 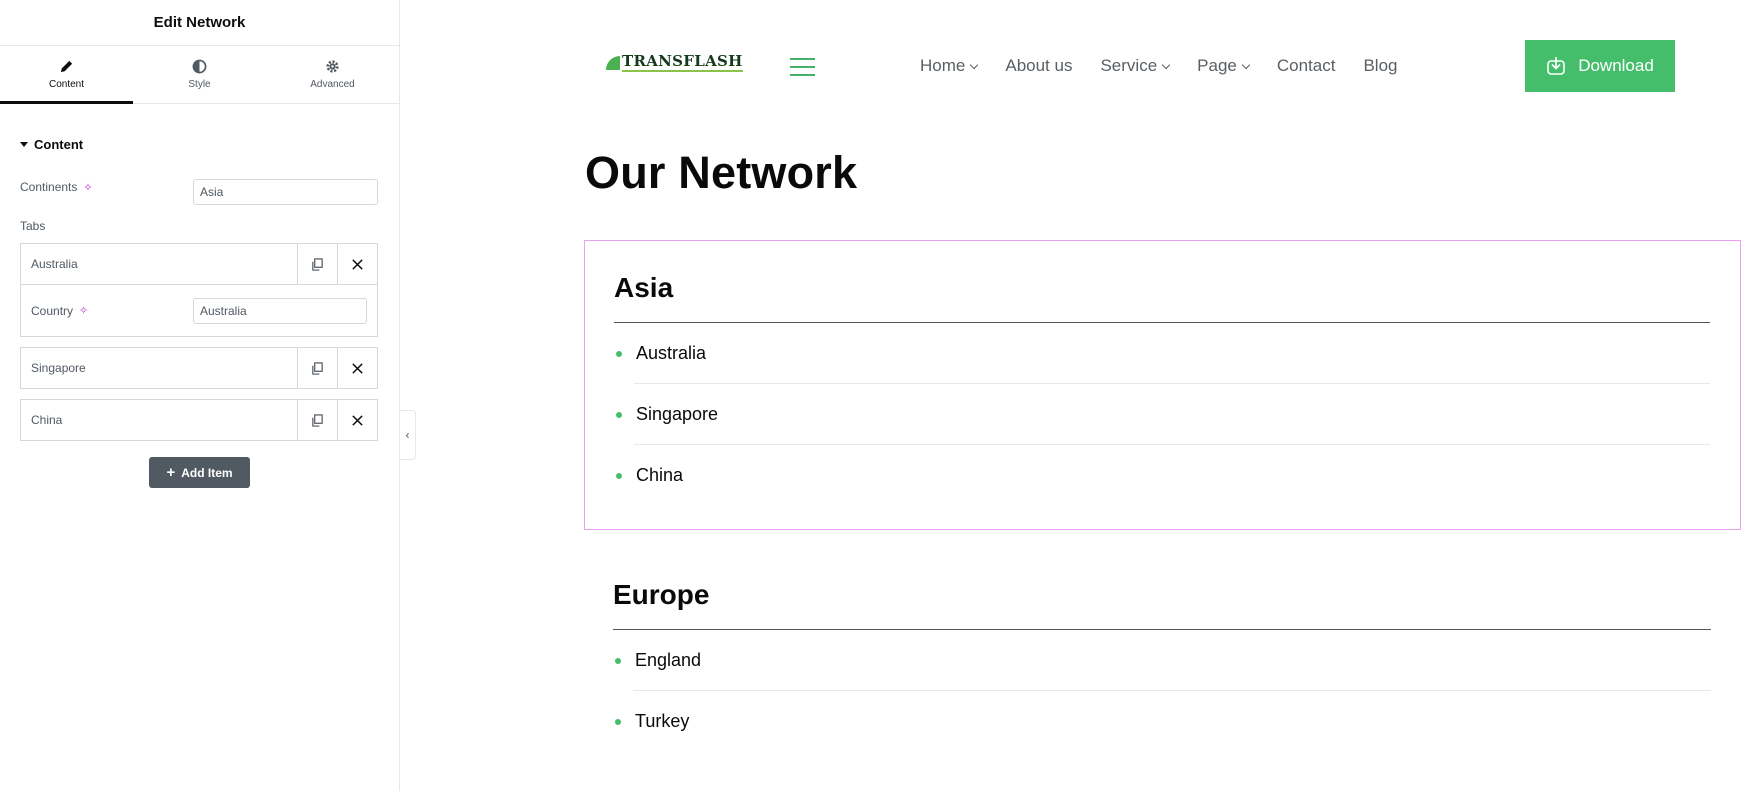 I want to click on pencil-icon, so click(x=66, y=66).